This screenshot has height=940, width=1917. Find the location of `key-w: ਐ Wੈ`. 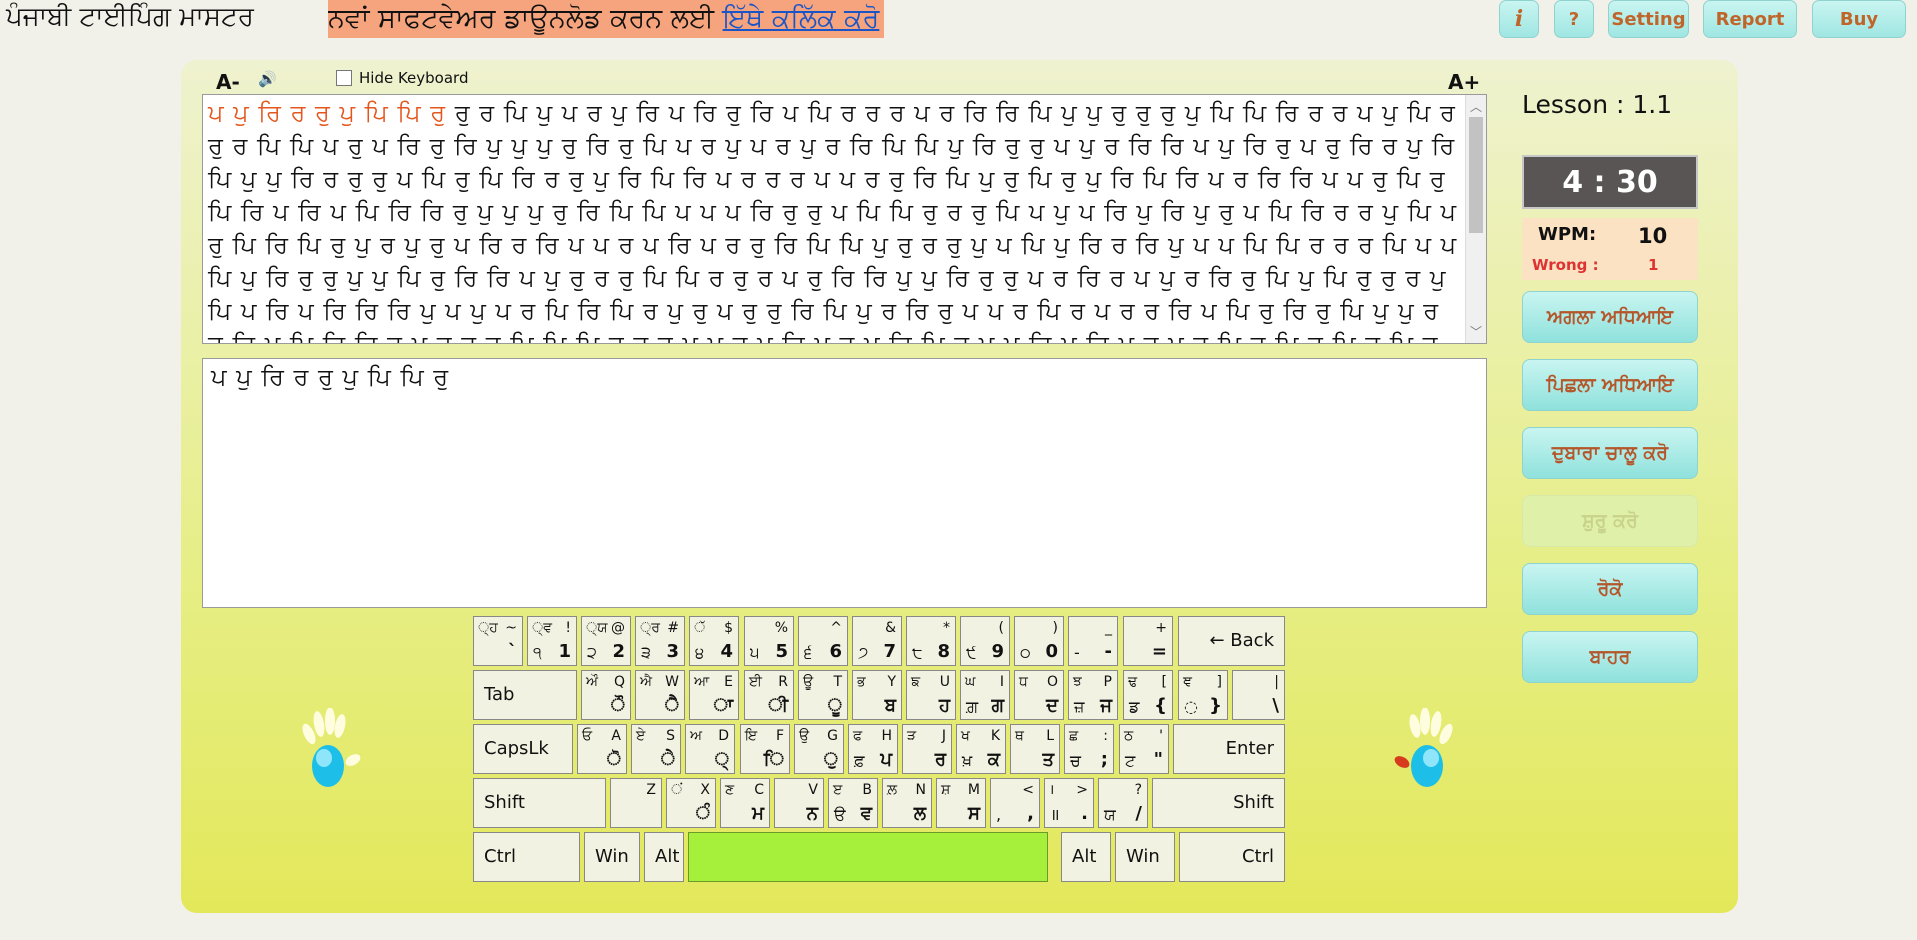

key-w: ਐ Wੈ is located at coordinates (660, 695).